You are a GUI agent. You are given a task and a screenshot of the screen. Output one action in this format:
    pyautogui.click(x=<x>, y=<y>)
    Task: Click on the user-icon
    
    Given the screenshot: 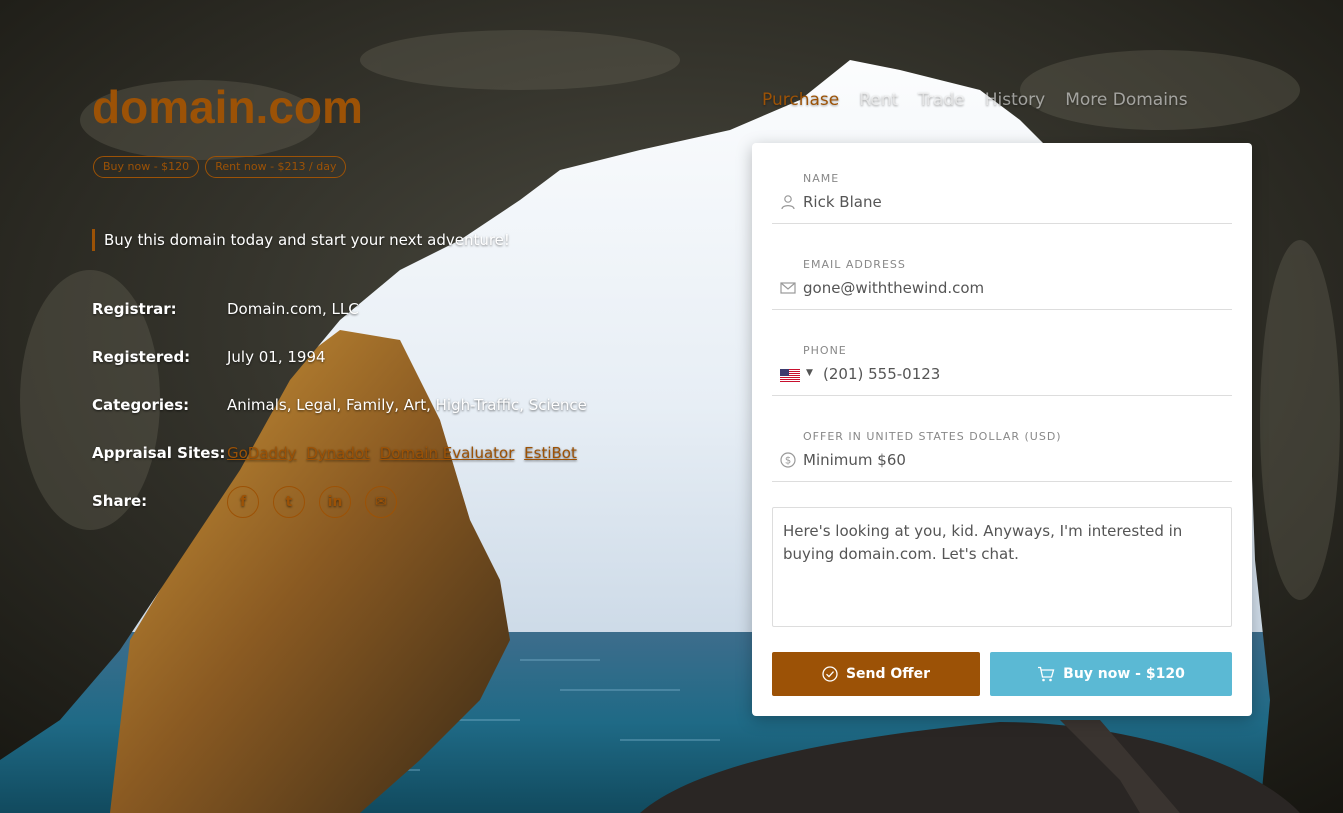 What is the action you would take?
    pyautogui.click(x=788, y=202)
    